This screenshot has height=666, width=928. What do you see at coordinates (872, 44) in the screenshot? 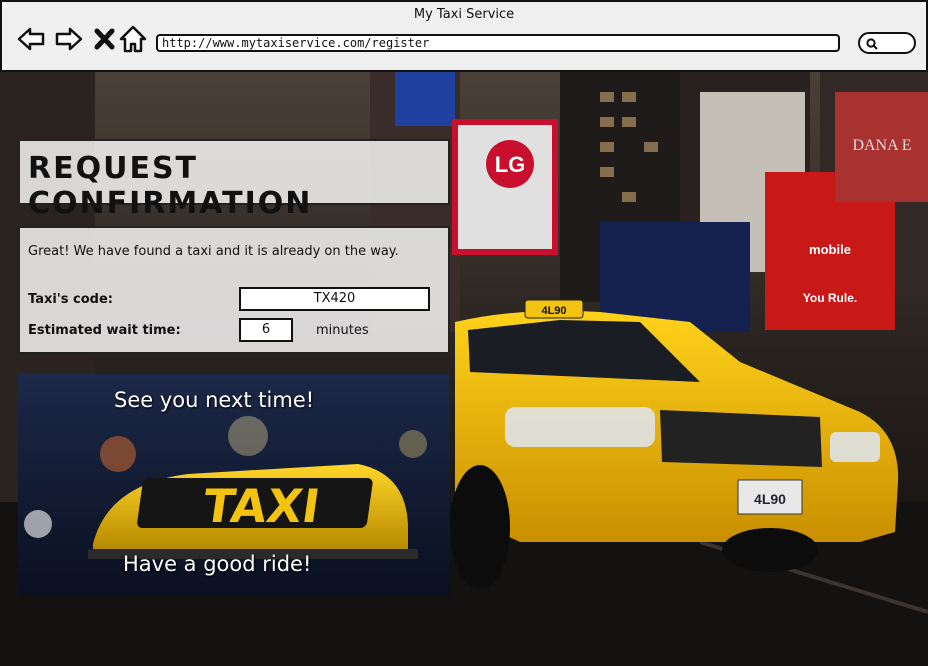
I see `search-icon` at bounding box center [872, 44].